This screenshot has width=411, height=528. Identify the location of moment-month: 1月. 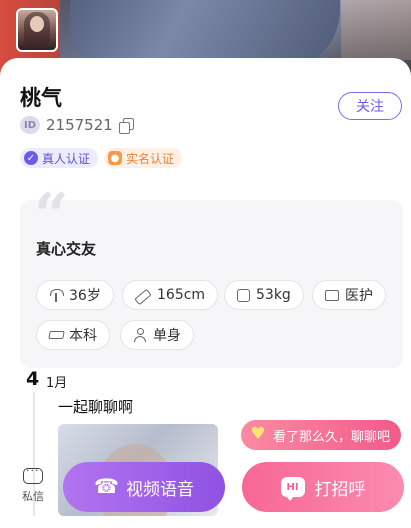
(57, 383).